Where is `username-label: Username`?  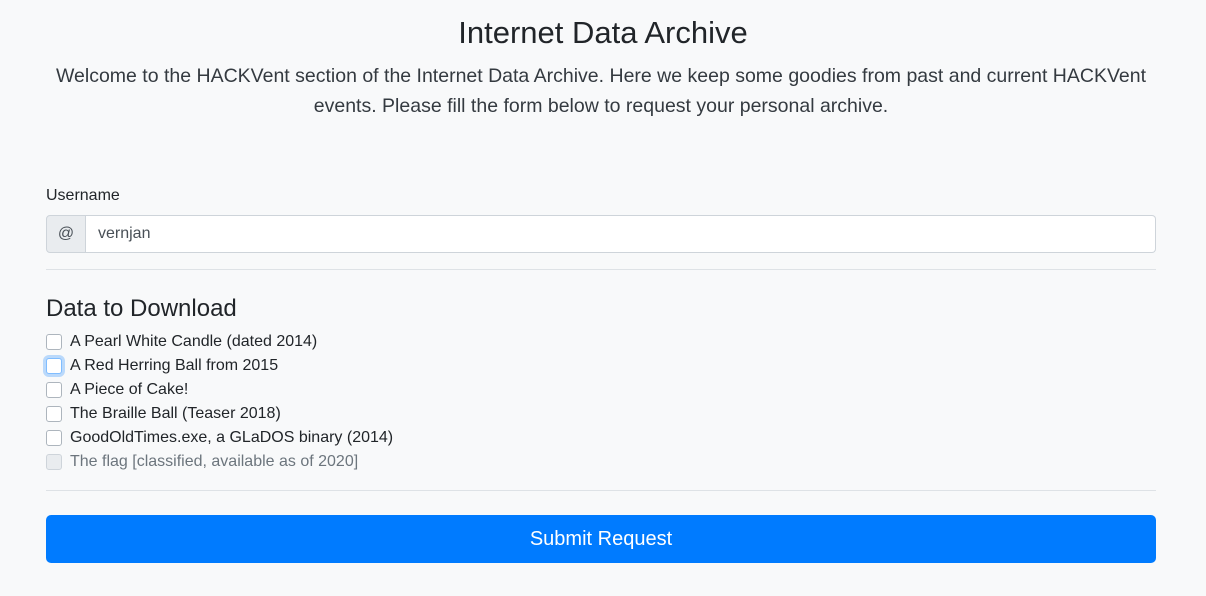
username-label: Username is located at coordinates (83, 195).